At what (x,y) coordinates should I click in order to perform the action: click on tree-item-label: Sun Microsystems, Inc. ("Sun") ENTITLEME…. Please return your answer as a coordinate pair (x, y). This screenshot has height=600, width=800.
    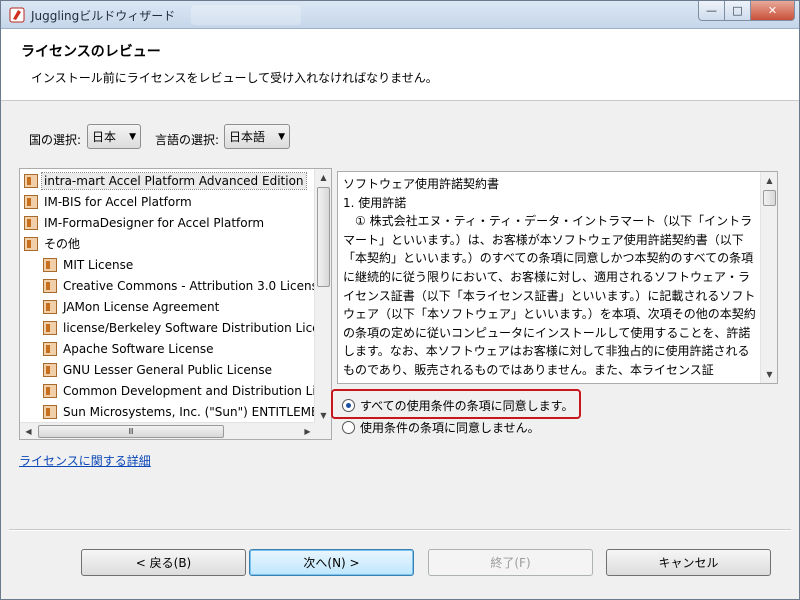
    Looking at the image, I should click on (189, 411).